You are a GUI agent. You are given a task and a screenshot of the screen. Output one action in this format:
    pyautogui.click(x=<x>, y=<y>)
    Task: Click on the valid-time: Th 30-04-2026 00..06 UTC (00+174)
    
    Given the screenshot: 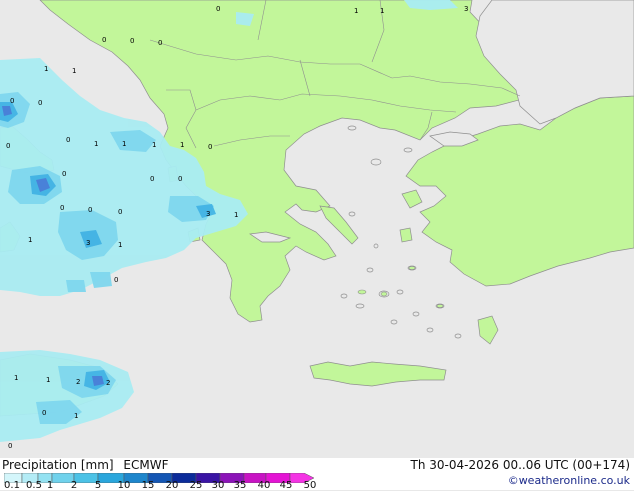 What is the action you would take?
    pyautogui.click(x=520, y=465)
    